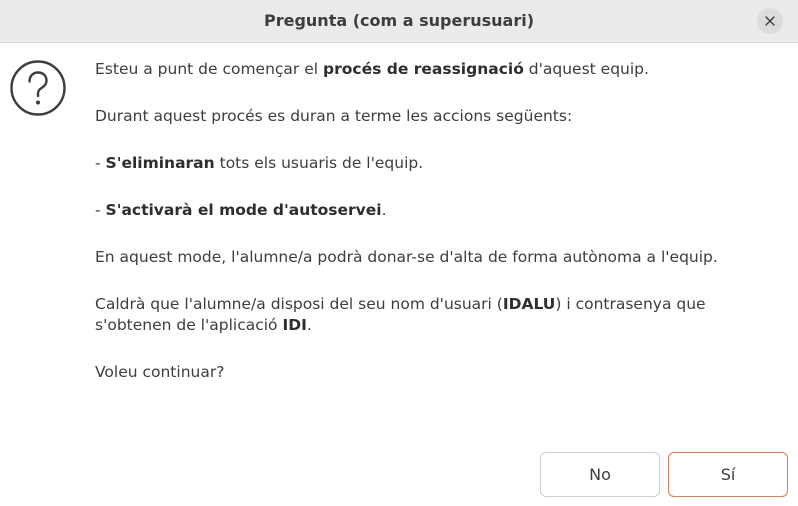 The width and height of the screenshot is (798, 506). Describe the element at coordinates (160, 372) in the screenshot. I see `message-confirm-question: Voleu continuar?` at that location.